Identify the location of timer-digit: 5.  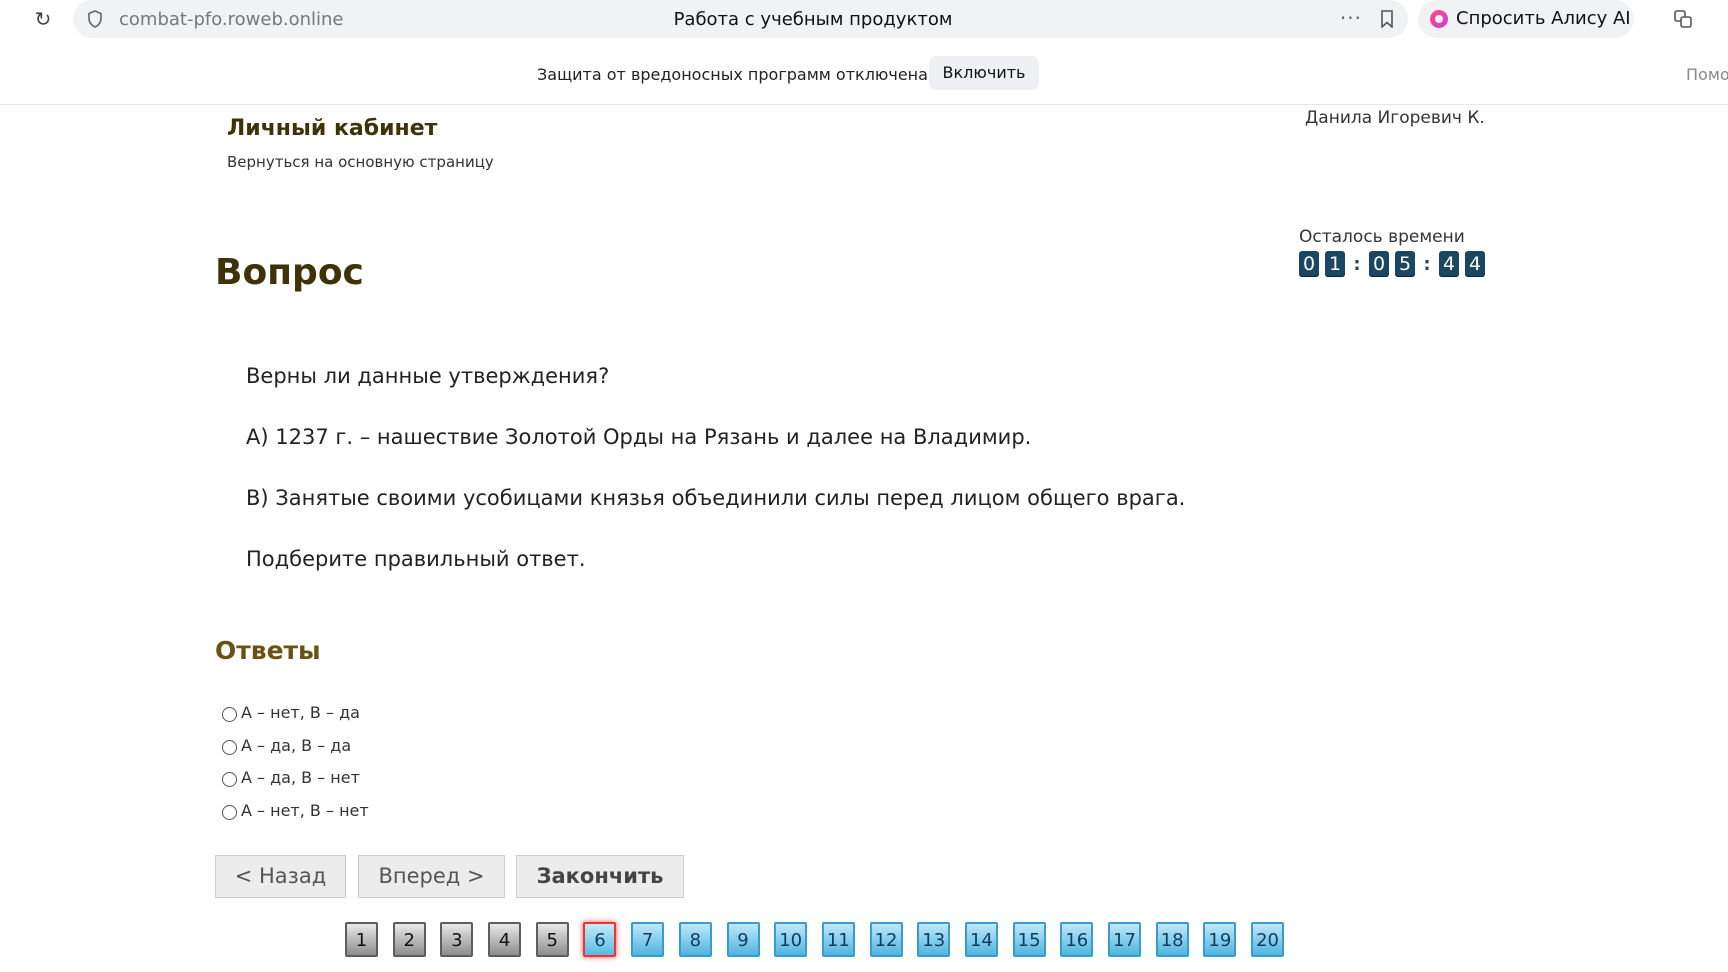
(1405, 264).